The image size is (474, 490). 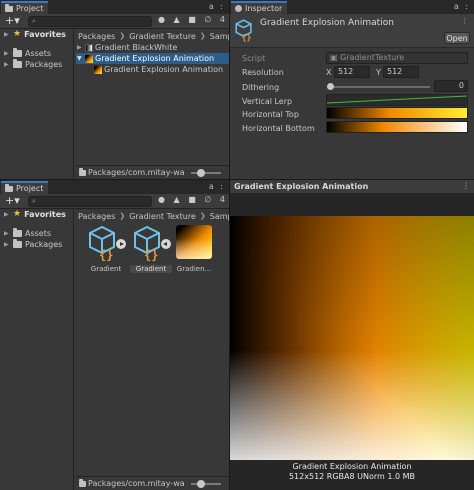 I want to click on res-y-label: Y, so click(x=378, y=72).